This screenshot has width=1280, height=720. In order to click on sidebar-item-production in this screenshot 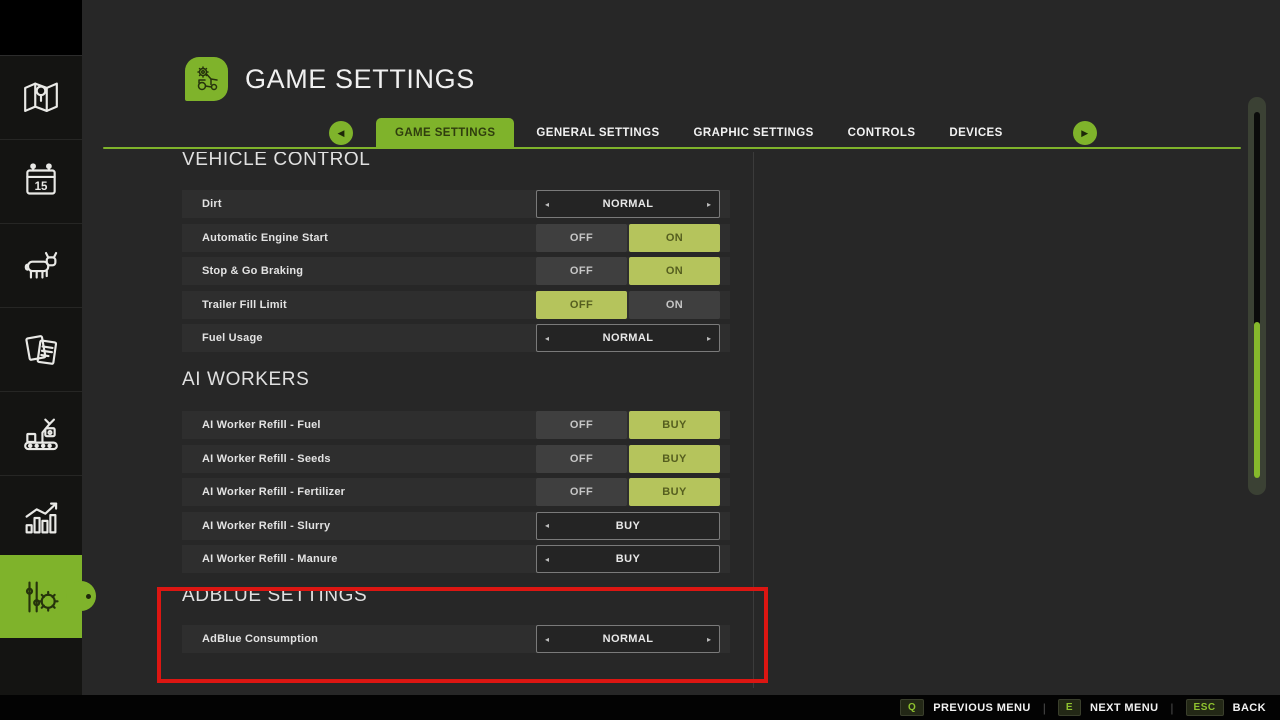, I will do `click(41, 434)`.